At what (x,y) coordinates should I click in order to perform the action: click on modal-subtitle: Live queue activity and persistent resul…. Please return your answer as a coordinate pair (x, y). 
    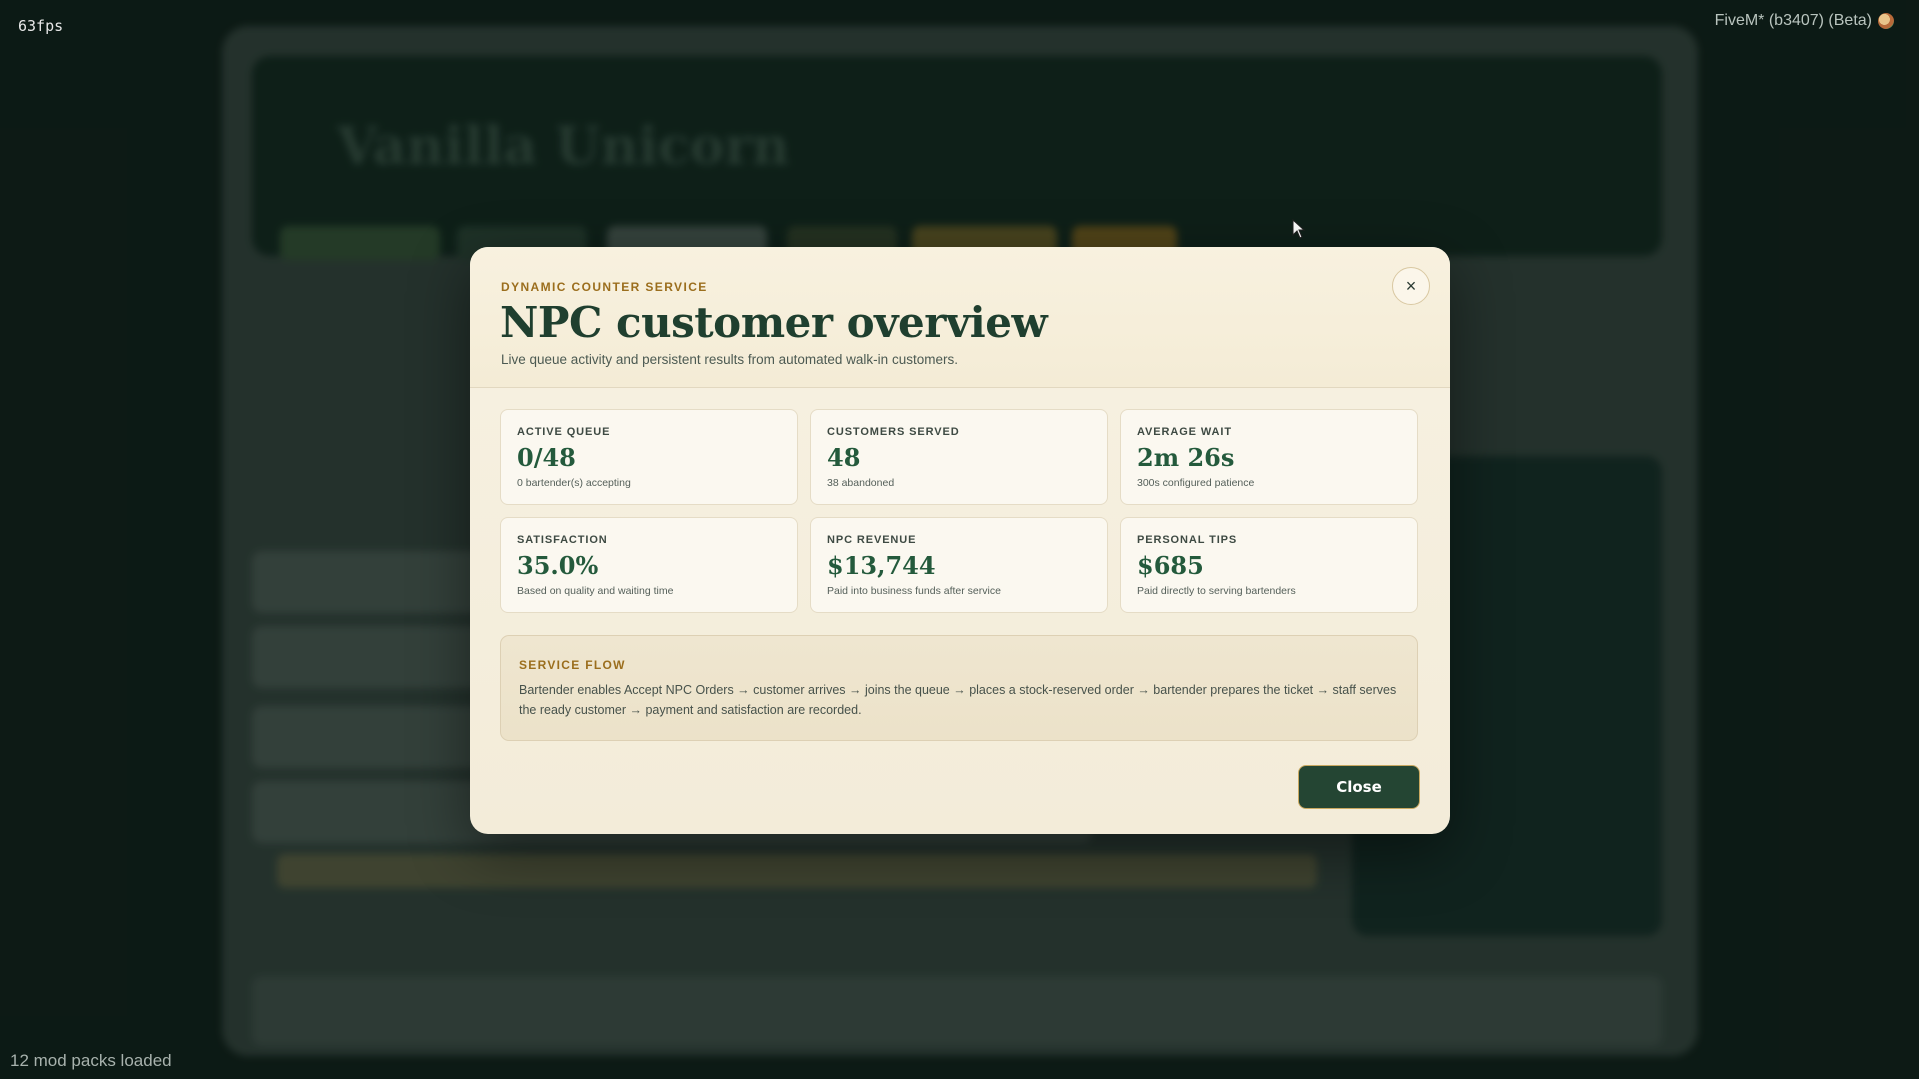
    Looking at the image, I should click on (729, 359).